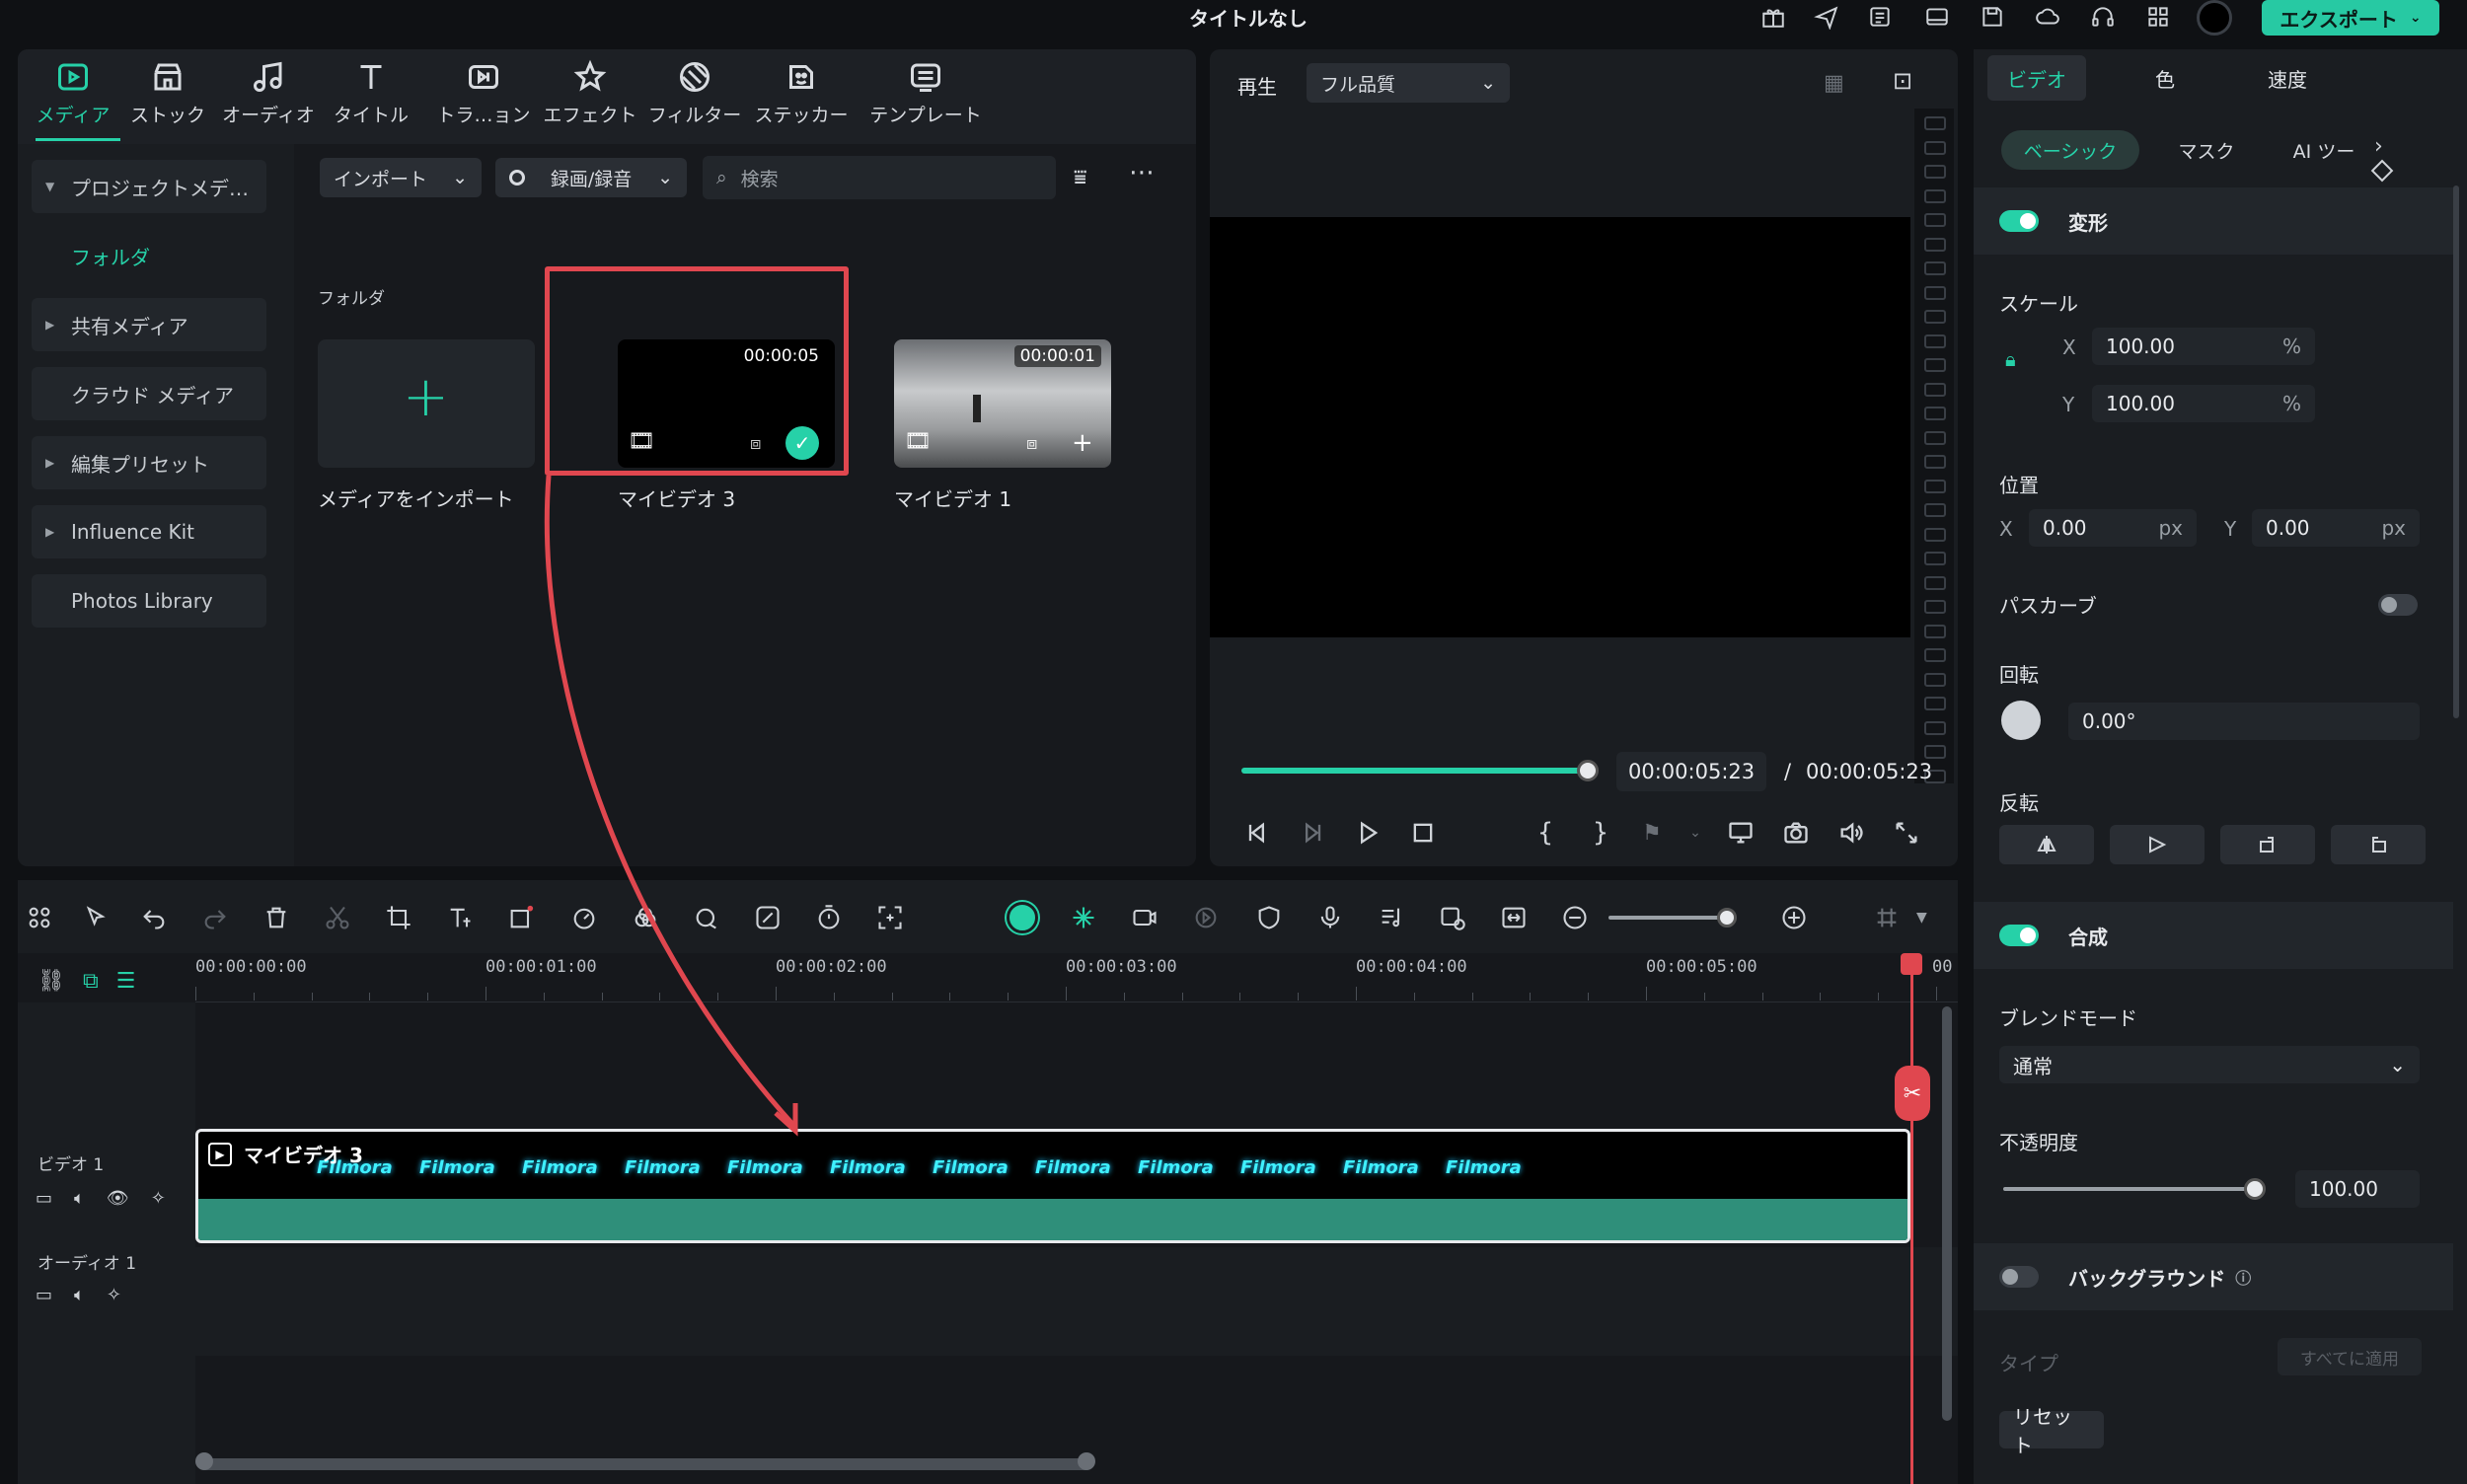 The height and width of the screenshot is (1484, 2467). Describe the element at coordinates (1408, 83) in the screenshot. I see `quality-dropdown: フル品質 ⌄` at that location.